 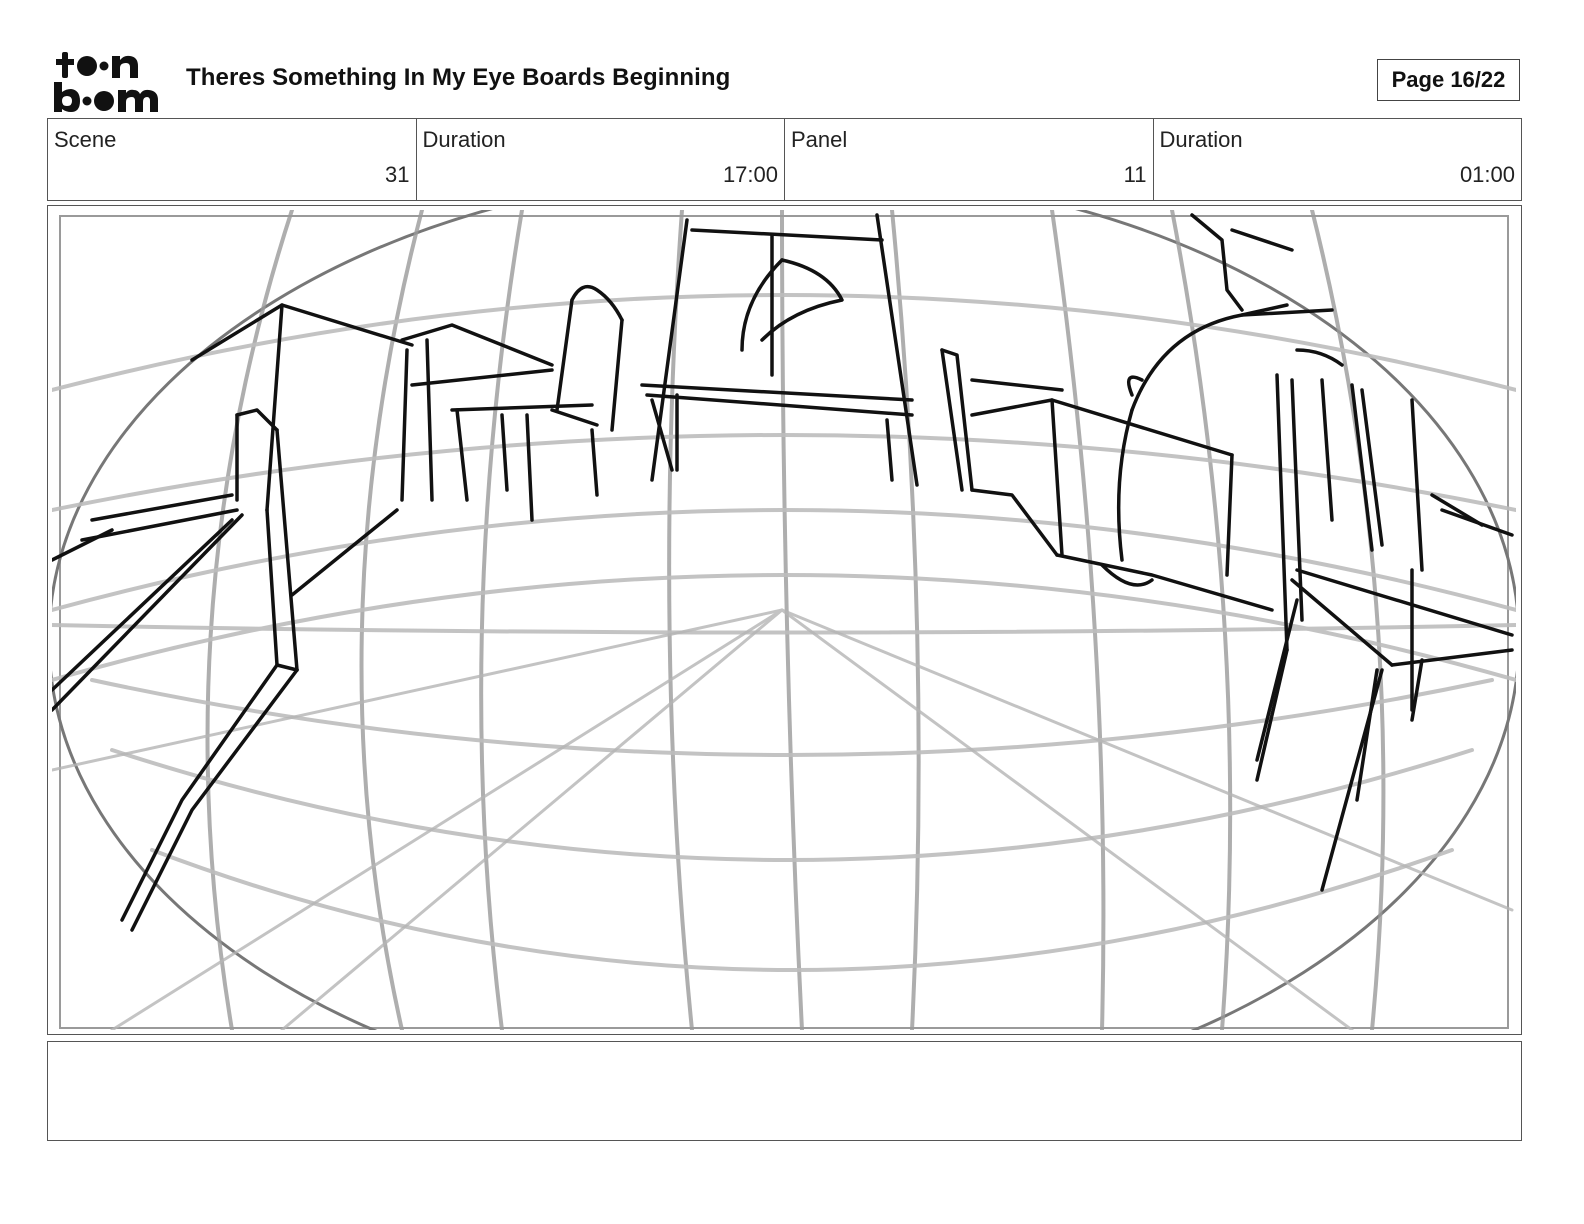 What do you see at coordinates (1338, 159) in the screenshot?
I see `panel-duration-cell: Duration 01:00` at bounding box center [1338, 159].